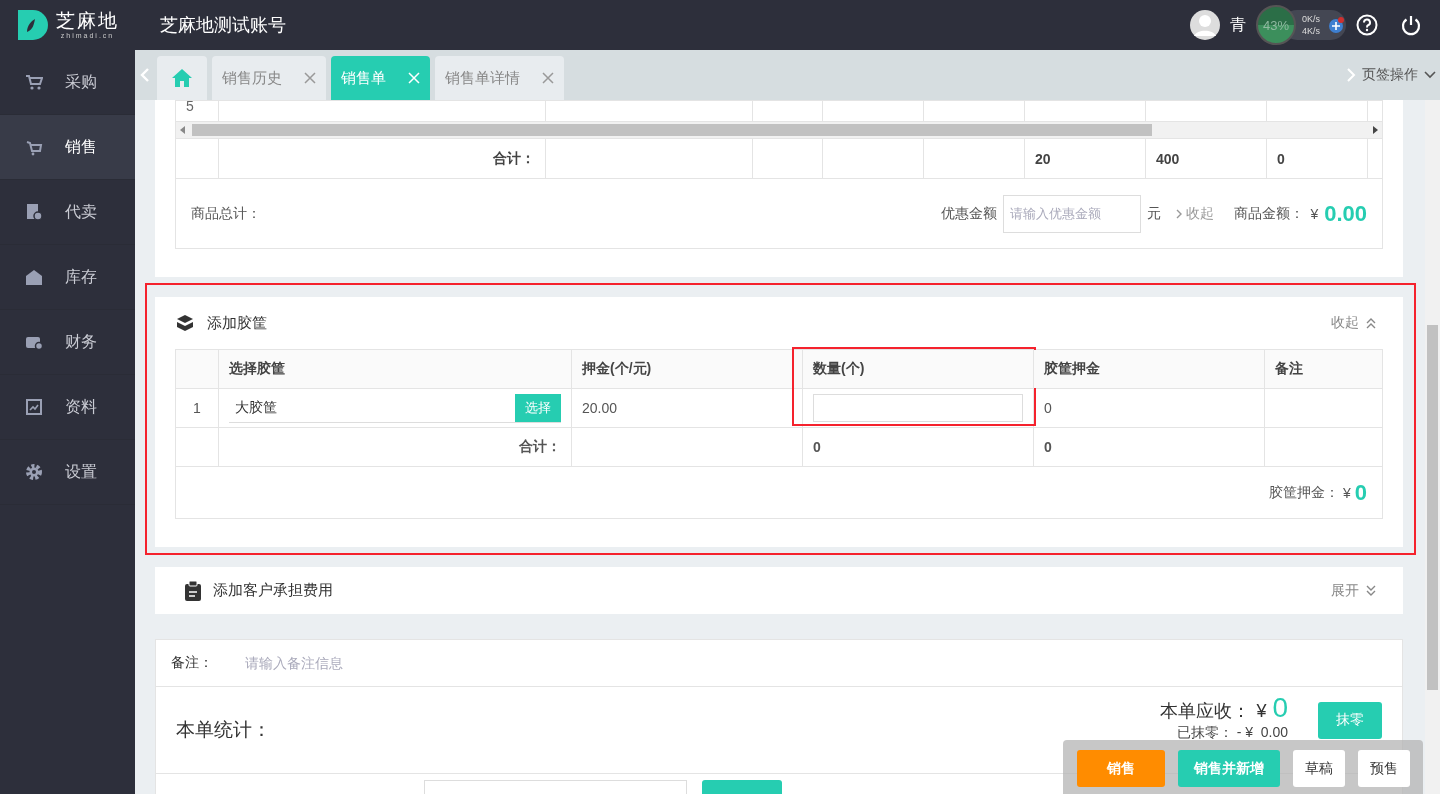 This screenshot has height=794, width=1440. I want to click on upload-speed: 0K/s, so click(1311, 19).